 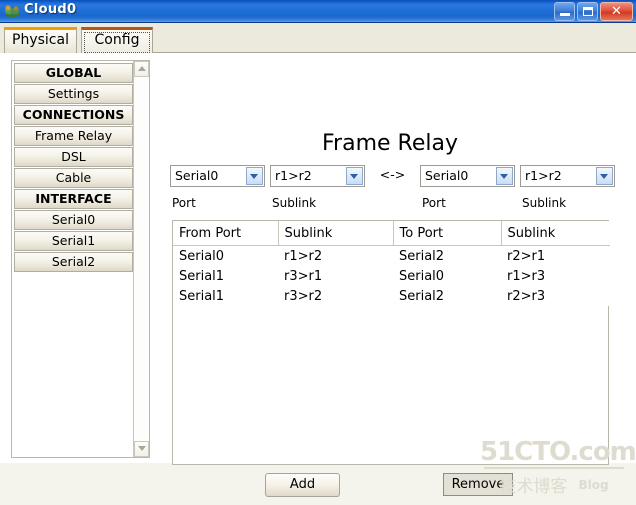 I want to click on maximize-icon, so click(x=588, y=11).